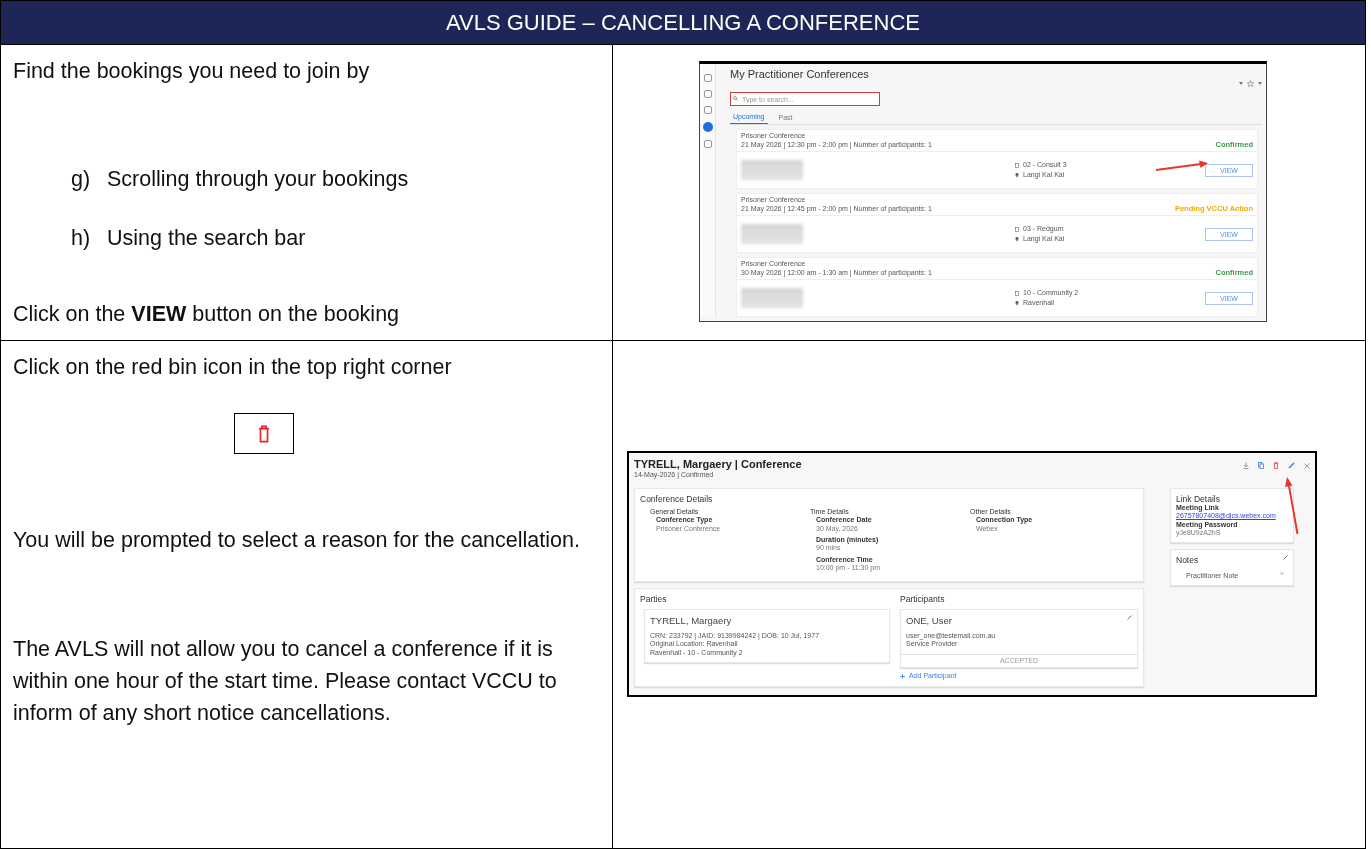  I want to click on card-title: Conference Details, so click(677, 498).